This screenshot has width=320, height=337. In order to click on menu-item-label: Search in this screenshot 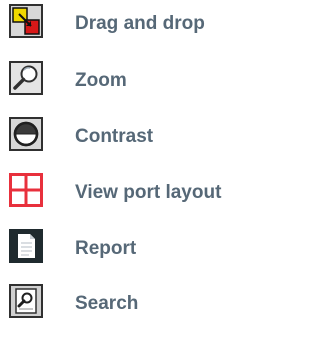, I will do `click(107, 303)`.